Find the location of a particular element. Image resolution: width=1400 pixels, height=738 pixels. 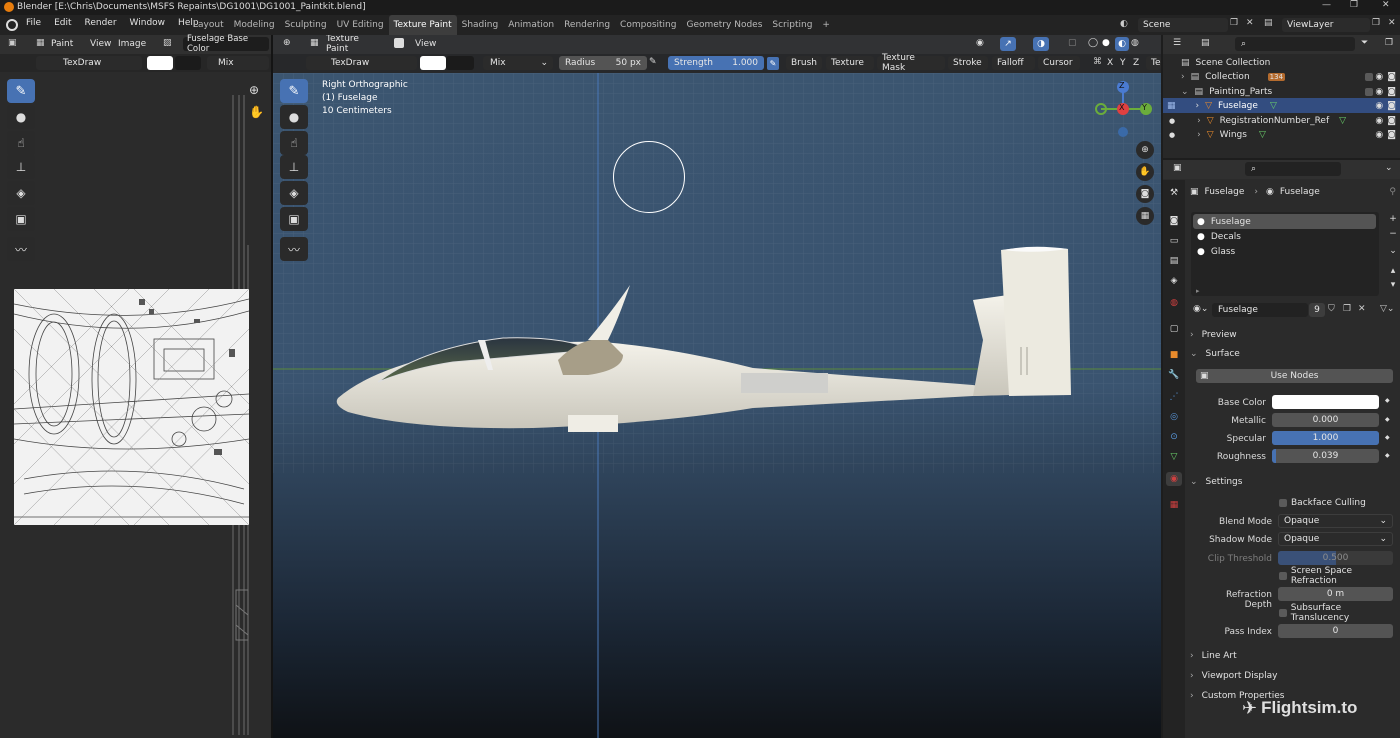

texture-mask-menu: Texture Mask is located at coordinates (911, 63).